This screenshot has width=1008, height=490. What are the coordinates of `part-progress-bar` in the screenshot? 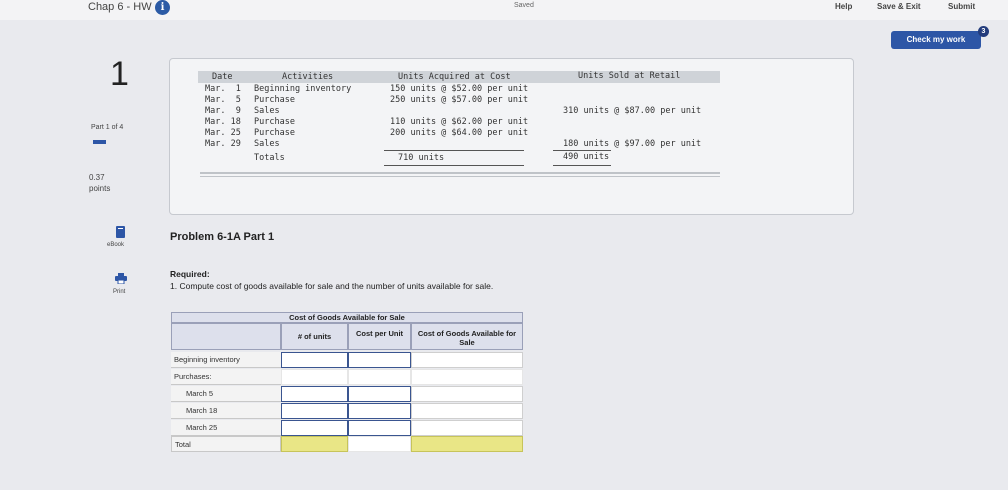 It's located at (99, 142).